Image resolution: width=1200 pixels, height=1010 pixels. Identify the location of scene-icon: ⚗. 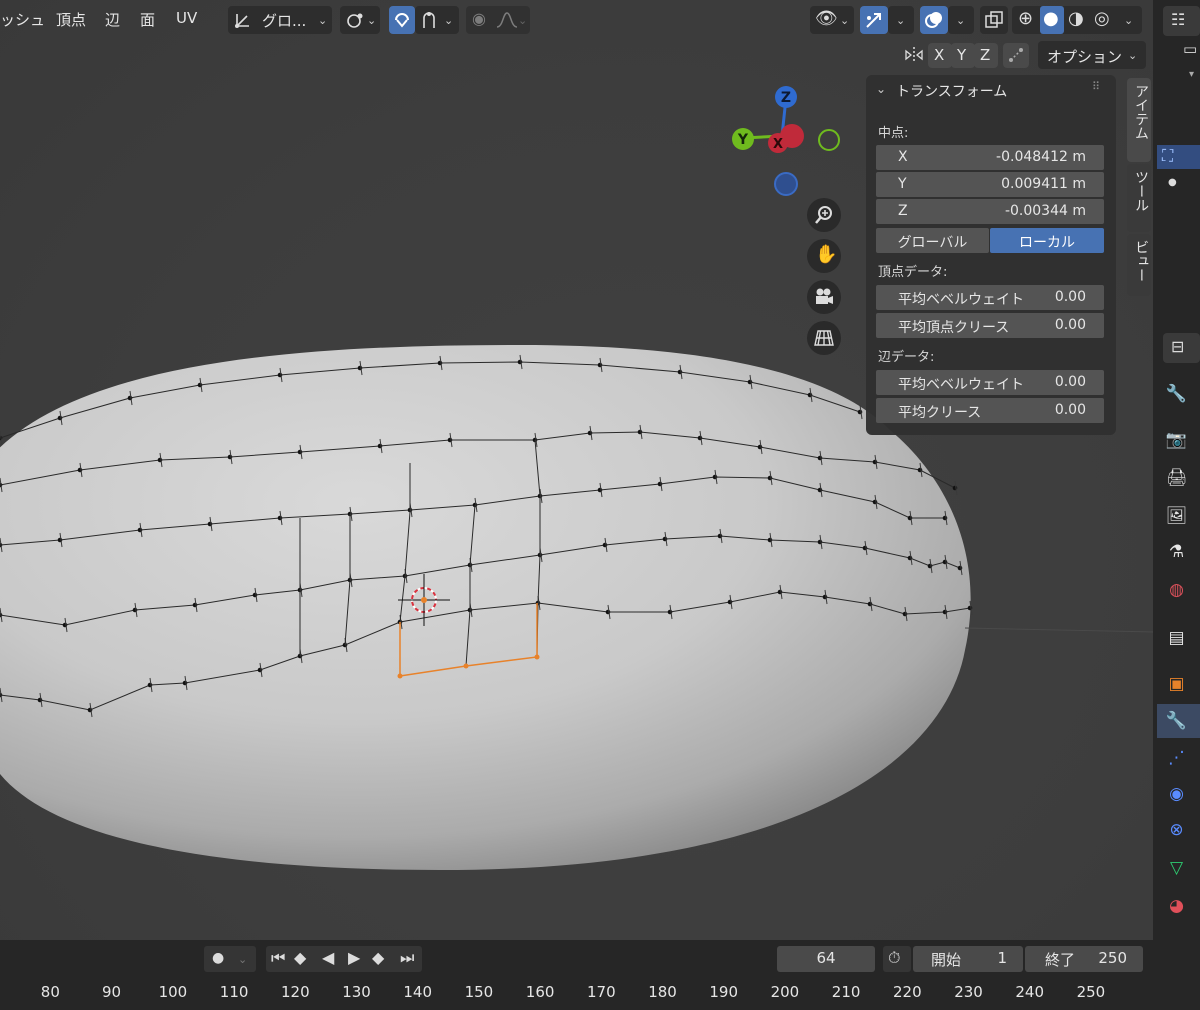
(1176, 552).